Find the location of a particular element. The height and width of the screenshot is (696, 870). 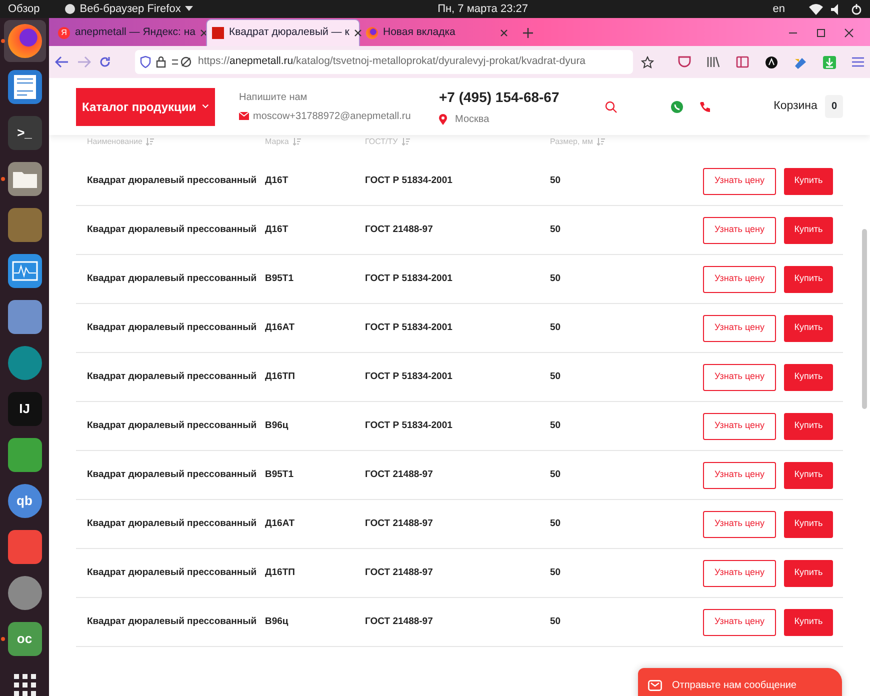

browser-tab: Новая вкладка is located at coordinates (437, 33).